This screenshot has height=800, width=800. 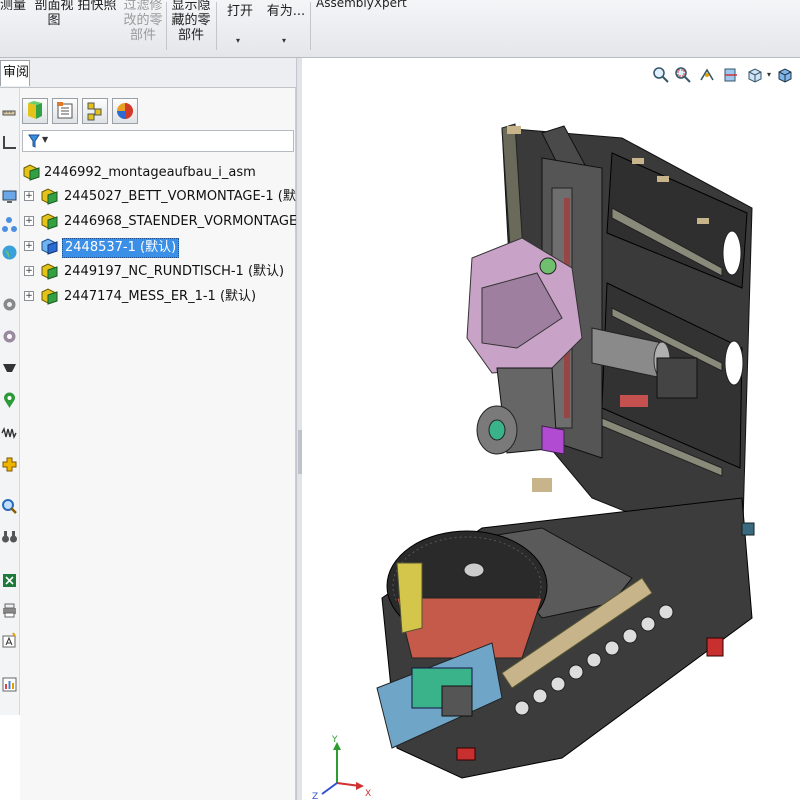 I want to click on tree-item: + 2447174_MESS_ER_1-1 (默认), so click(x=158, y=297).